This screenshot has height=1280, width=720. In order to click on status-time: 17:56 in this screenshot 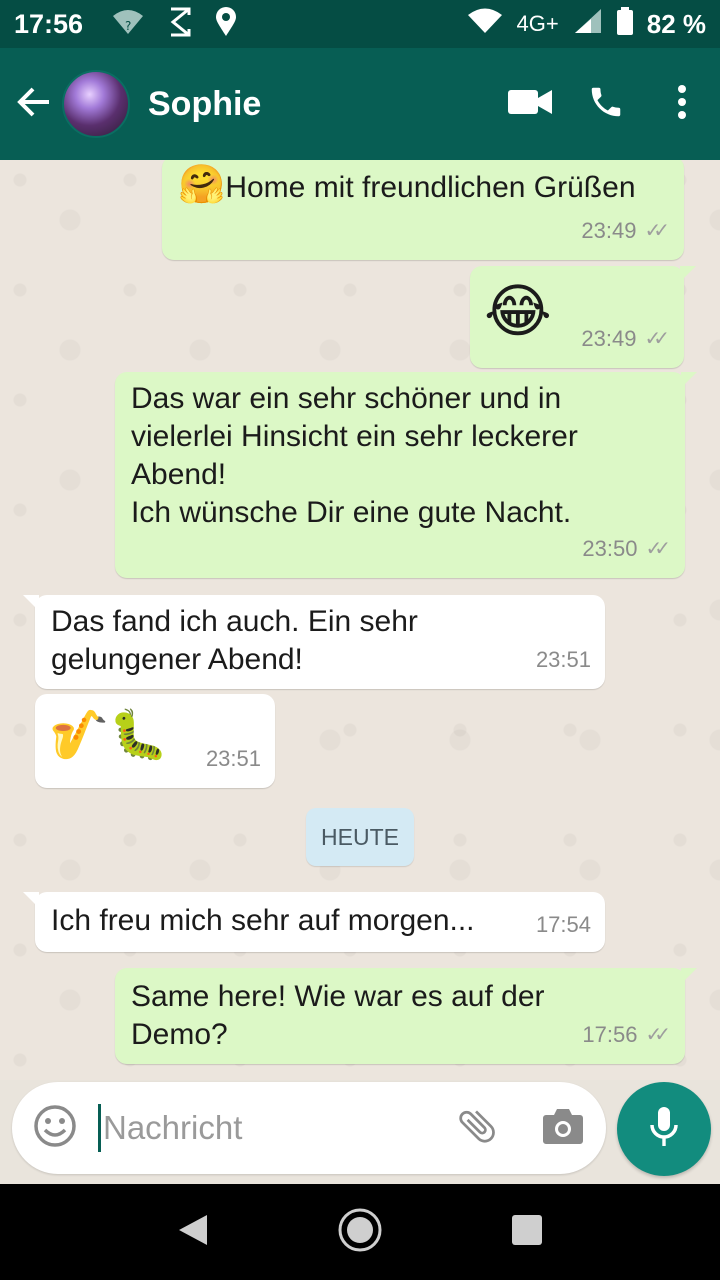, I will do `click(49, 23)`.